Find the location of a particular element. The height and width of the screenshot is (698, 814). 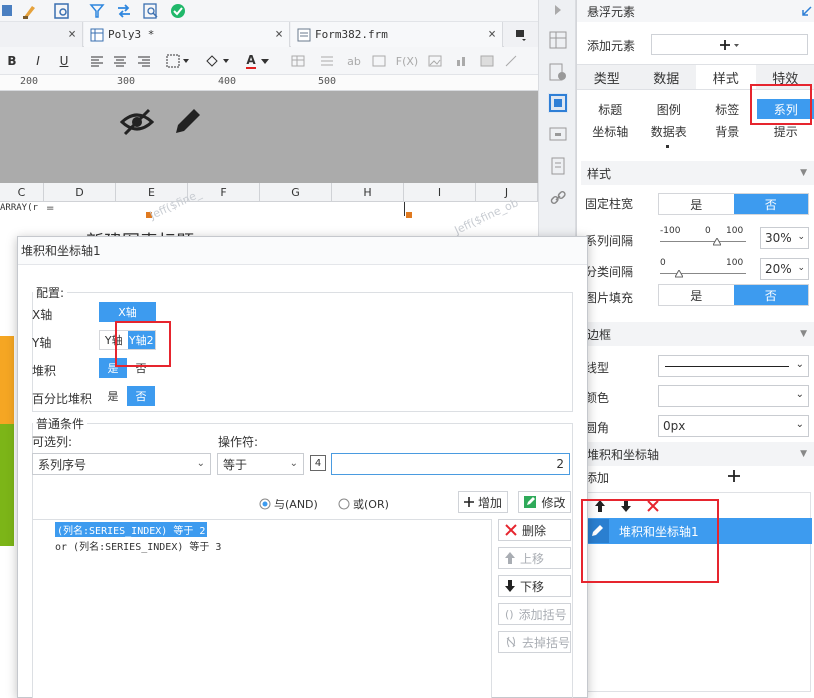

condition-row-selected: (列名:SERIES_INDEX) 等于 2 is located at coordinates (131, 529).